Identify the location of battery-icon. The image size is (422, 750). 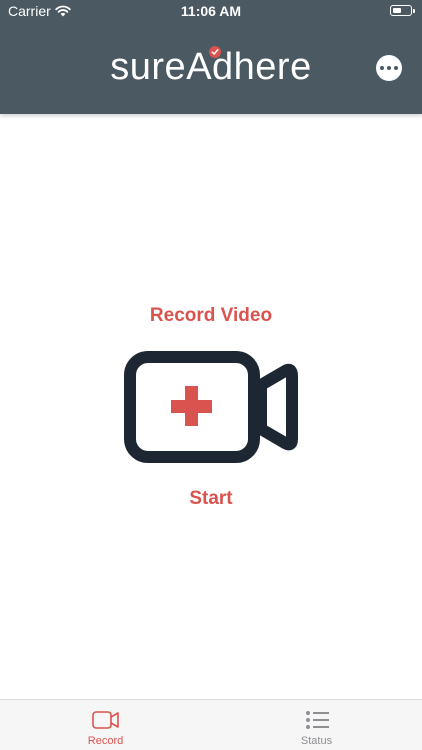
(402, 10).